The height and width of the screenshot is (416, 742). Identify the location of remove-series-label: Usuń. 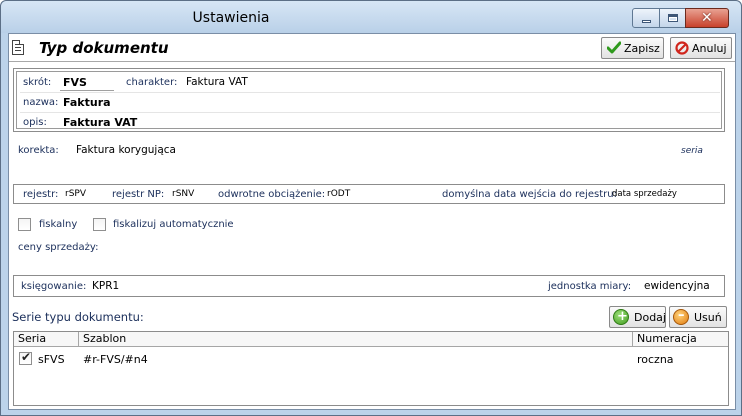
(708, 317).